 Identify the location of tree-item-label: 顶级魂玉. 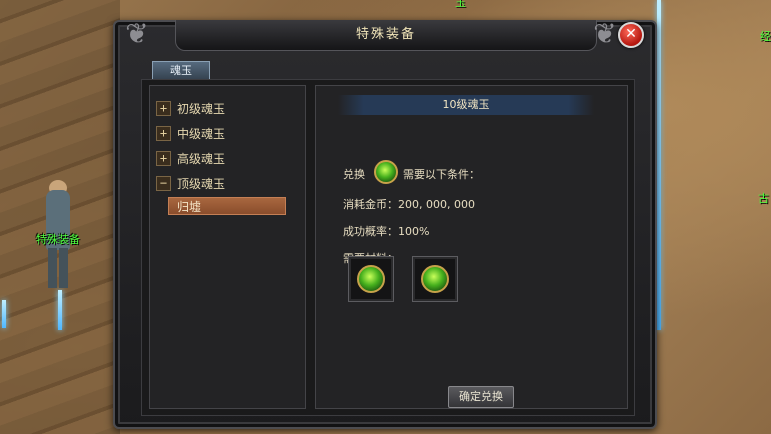
(201, 183).